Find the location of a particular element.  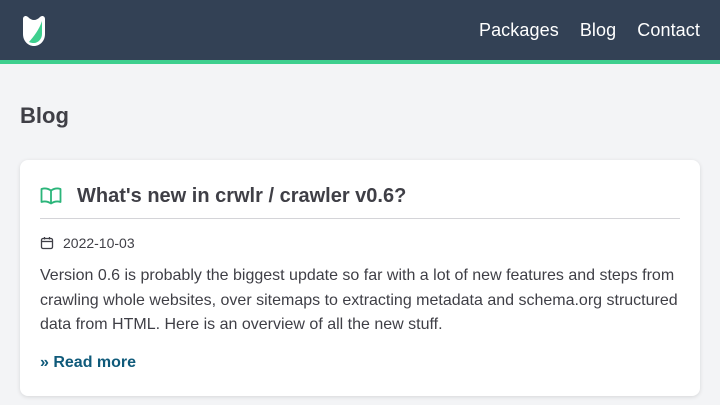

nav-link-blog: Blog is located at coordinates (598, 30).